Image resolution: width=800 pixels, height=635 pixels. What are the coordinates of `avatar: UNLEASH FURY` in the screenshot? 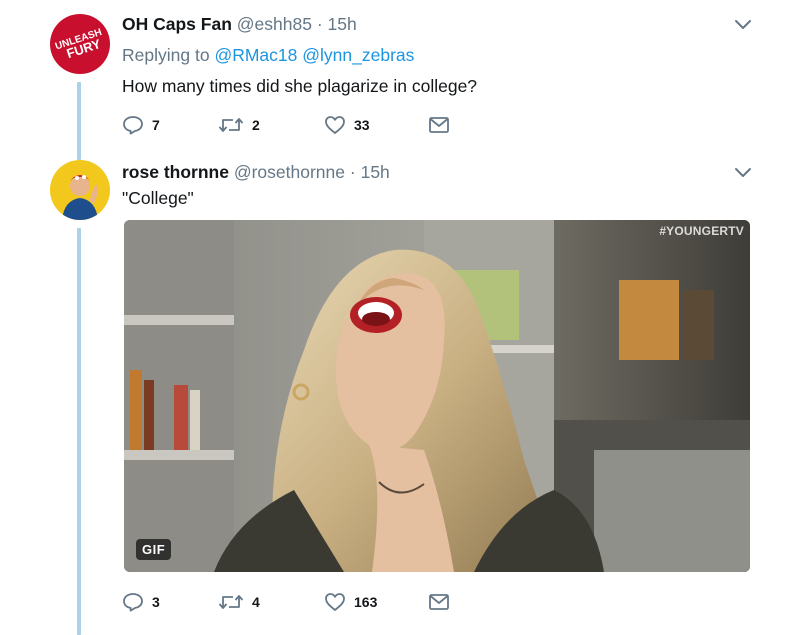 It's located at (80, 44).